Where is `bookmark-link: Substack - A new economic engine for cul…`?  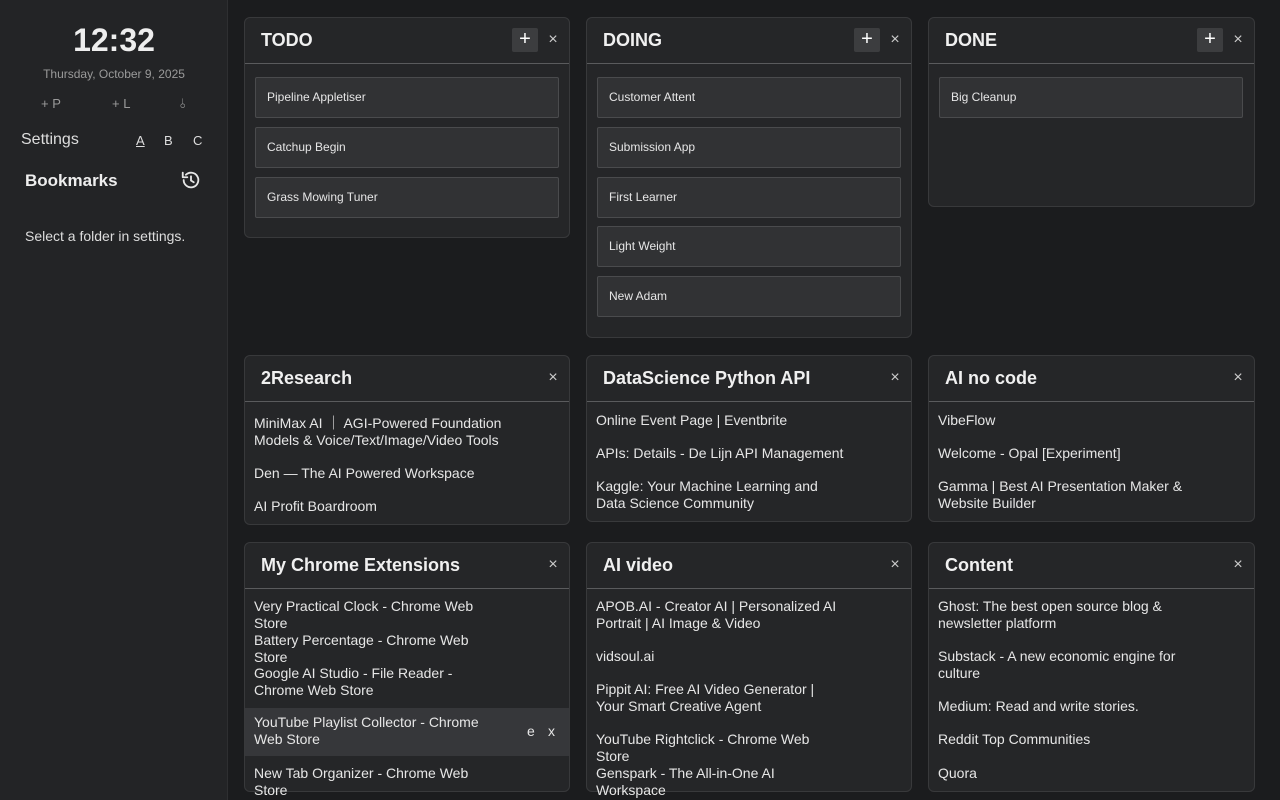 bookmark-link: Substack - A new economic engine for cul… is located at coordinates (1063, 665).